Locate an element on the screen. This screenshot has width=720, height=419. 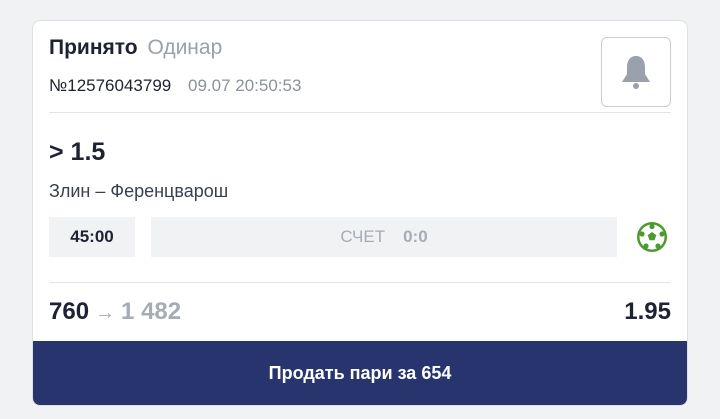
stake-payout: 760 → 1 482 is located at coordinates (115, 312).